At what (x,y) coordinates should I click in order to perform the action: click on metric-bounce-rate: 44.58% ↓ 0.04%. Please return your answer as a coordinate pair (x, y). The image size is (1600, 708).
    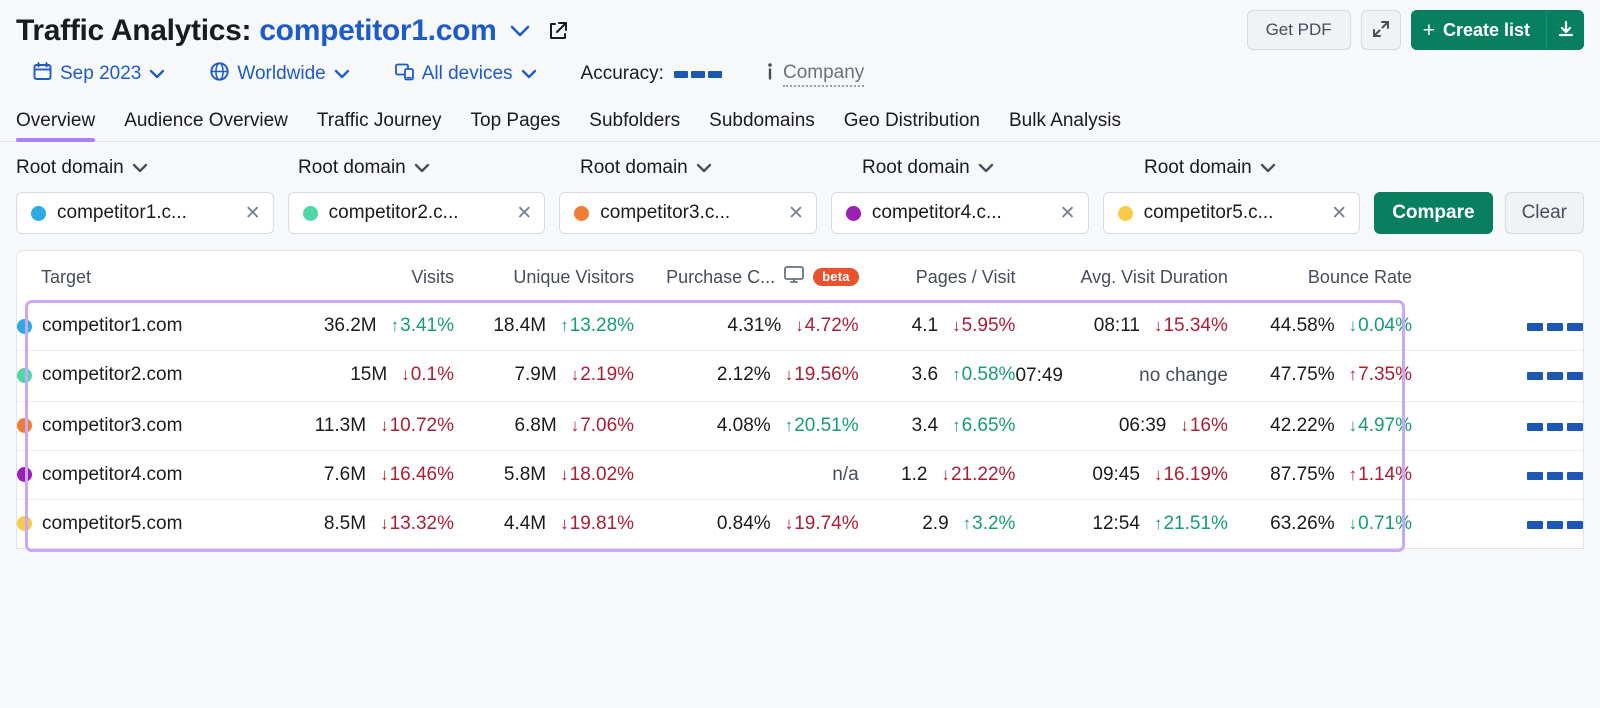
    Looking at the image, I should click on (1320, 326).